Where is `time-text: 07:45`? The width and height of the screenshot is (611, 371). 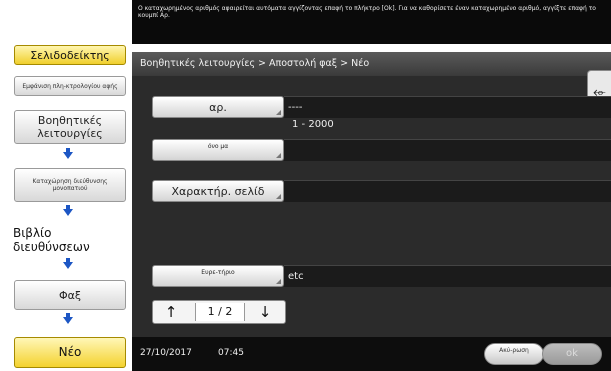
time-text: 07:45 is located at coordinates (231, 353).